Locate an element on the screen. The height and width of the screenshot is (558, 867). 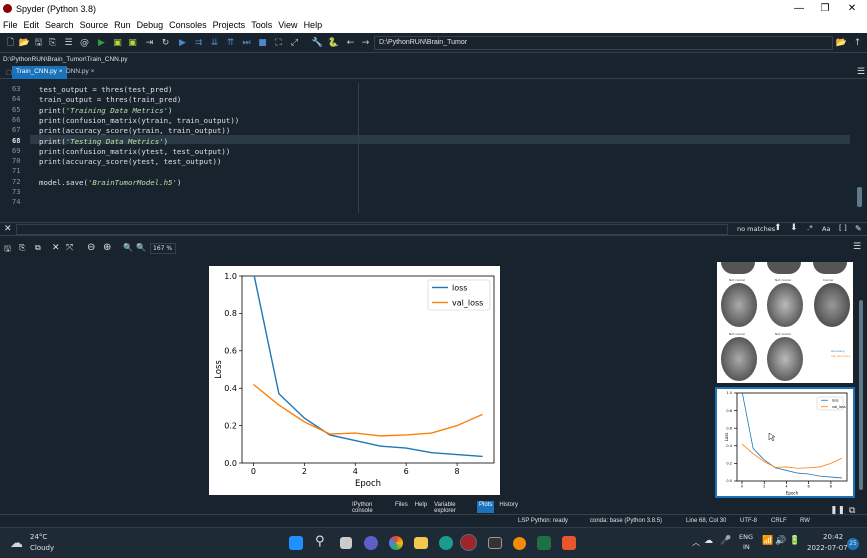
remove-plot-icon: ✕ is located at coordinates (56, 248).